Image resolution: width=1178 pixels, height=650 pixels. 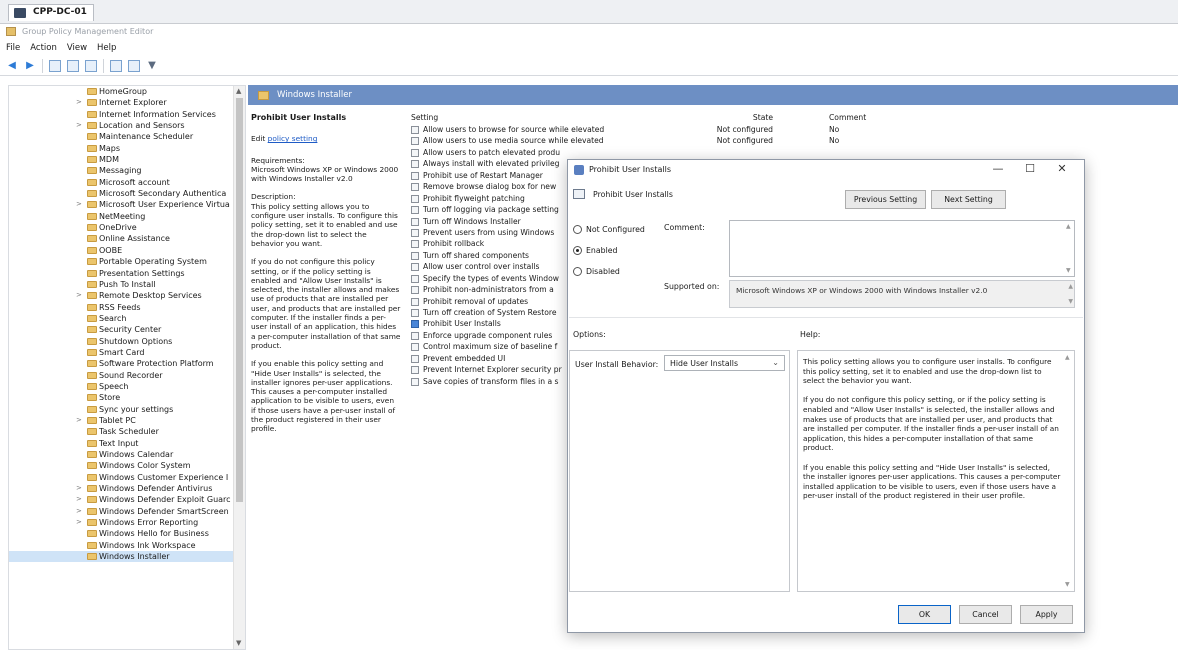 What do you see at coordinates (127, 431) in the screenshot?
I see `tree-item: Task Scheduler` at bounding box center [127, 431].